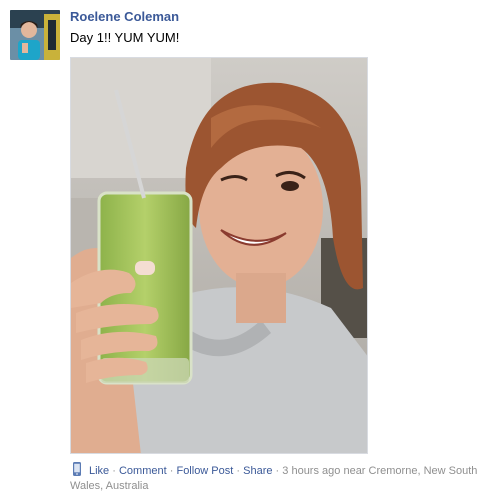 Image resolution: width=484 pixels, height=497 pixels. I want to click on share-link: Share, so click(257, 471).